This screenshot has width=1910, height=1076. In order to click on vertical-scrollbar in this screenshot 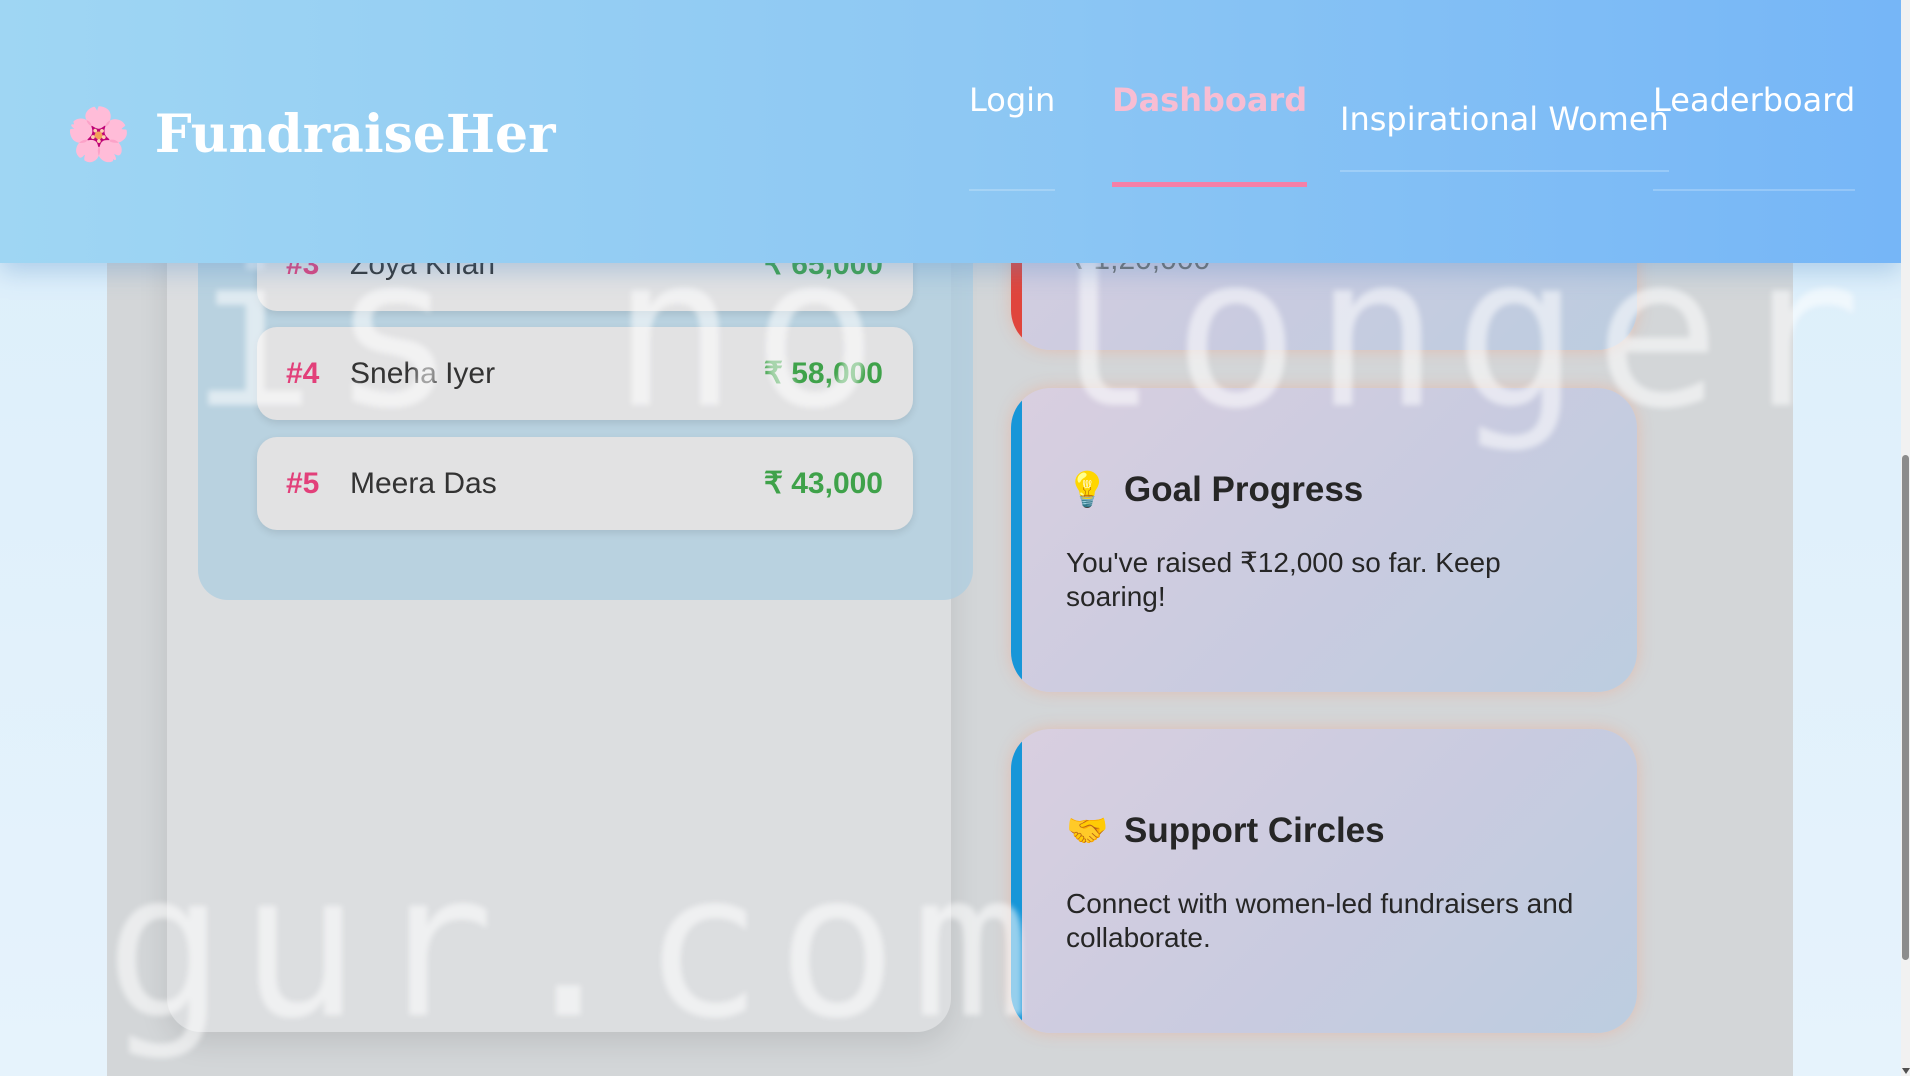, I will do `click(1905, 538)`.